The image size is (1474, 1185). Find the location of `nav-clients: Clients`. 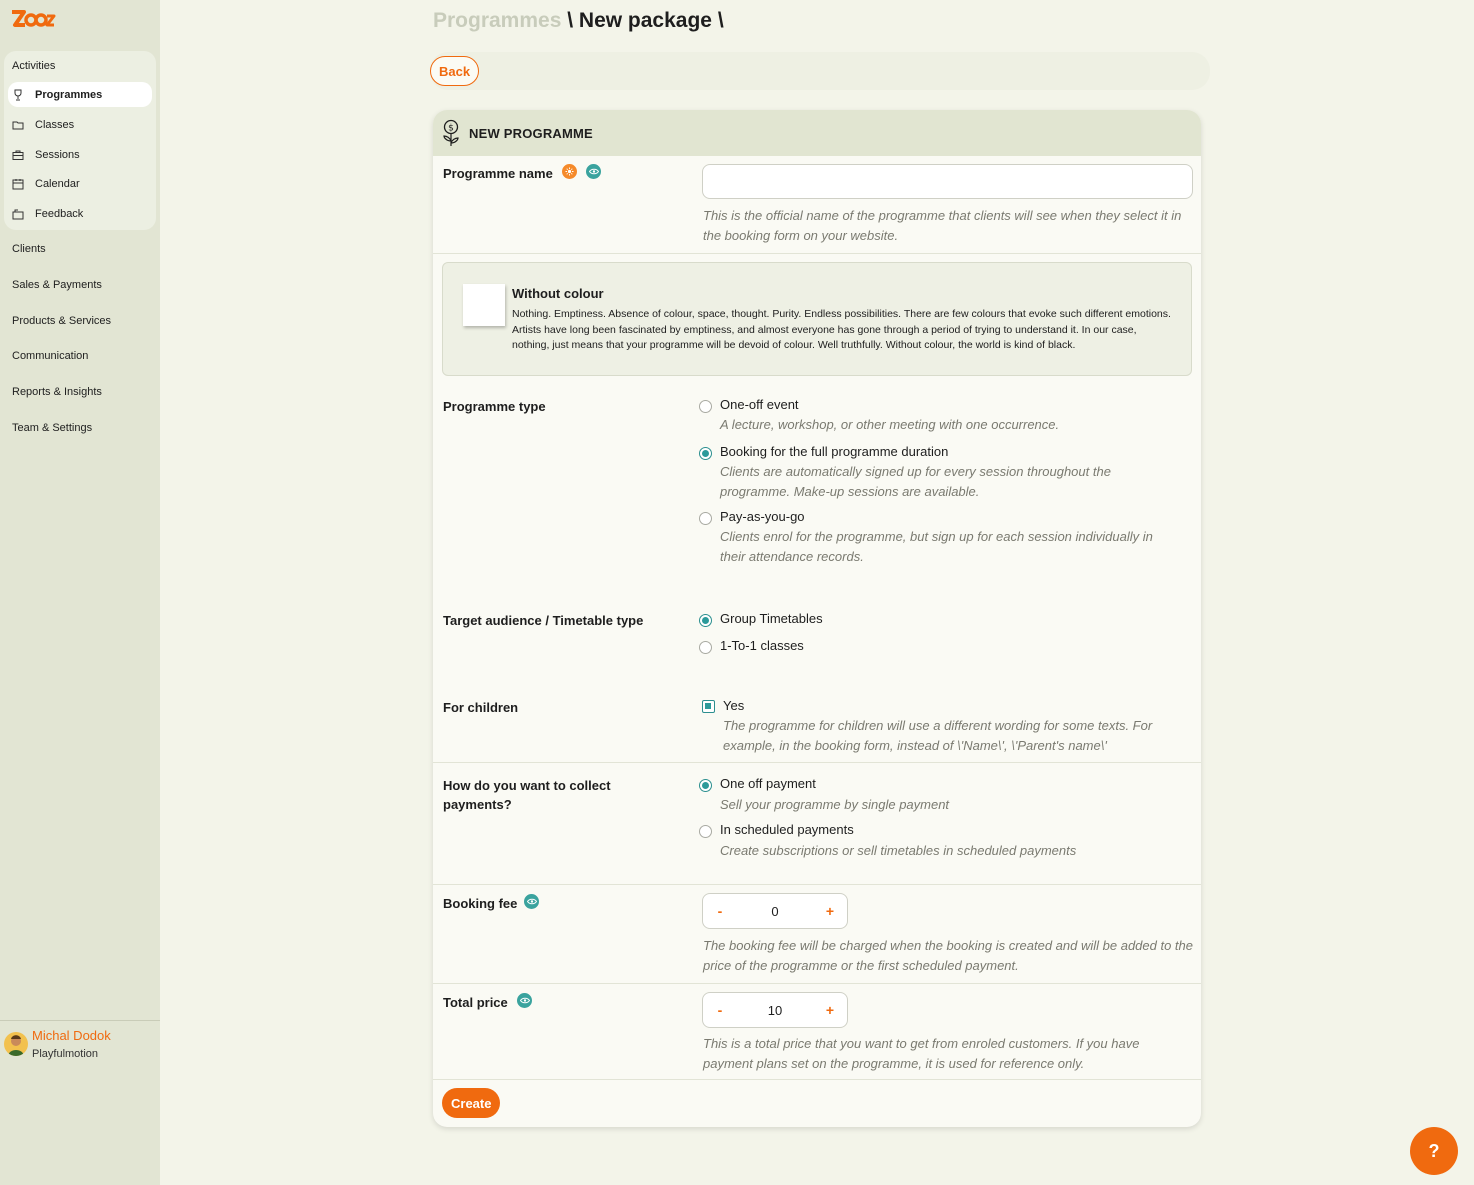

nav-clients: Clients is located at coordinates (29, 249).